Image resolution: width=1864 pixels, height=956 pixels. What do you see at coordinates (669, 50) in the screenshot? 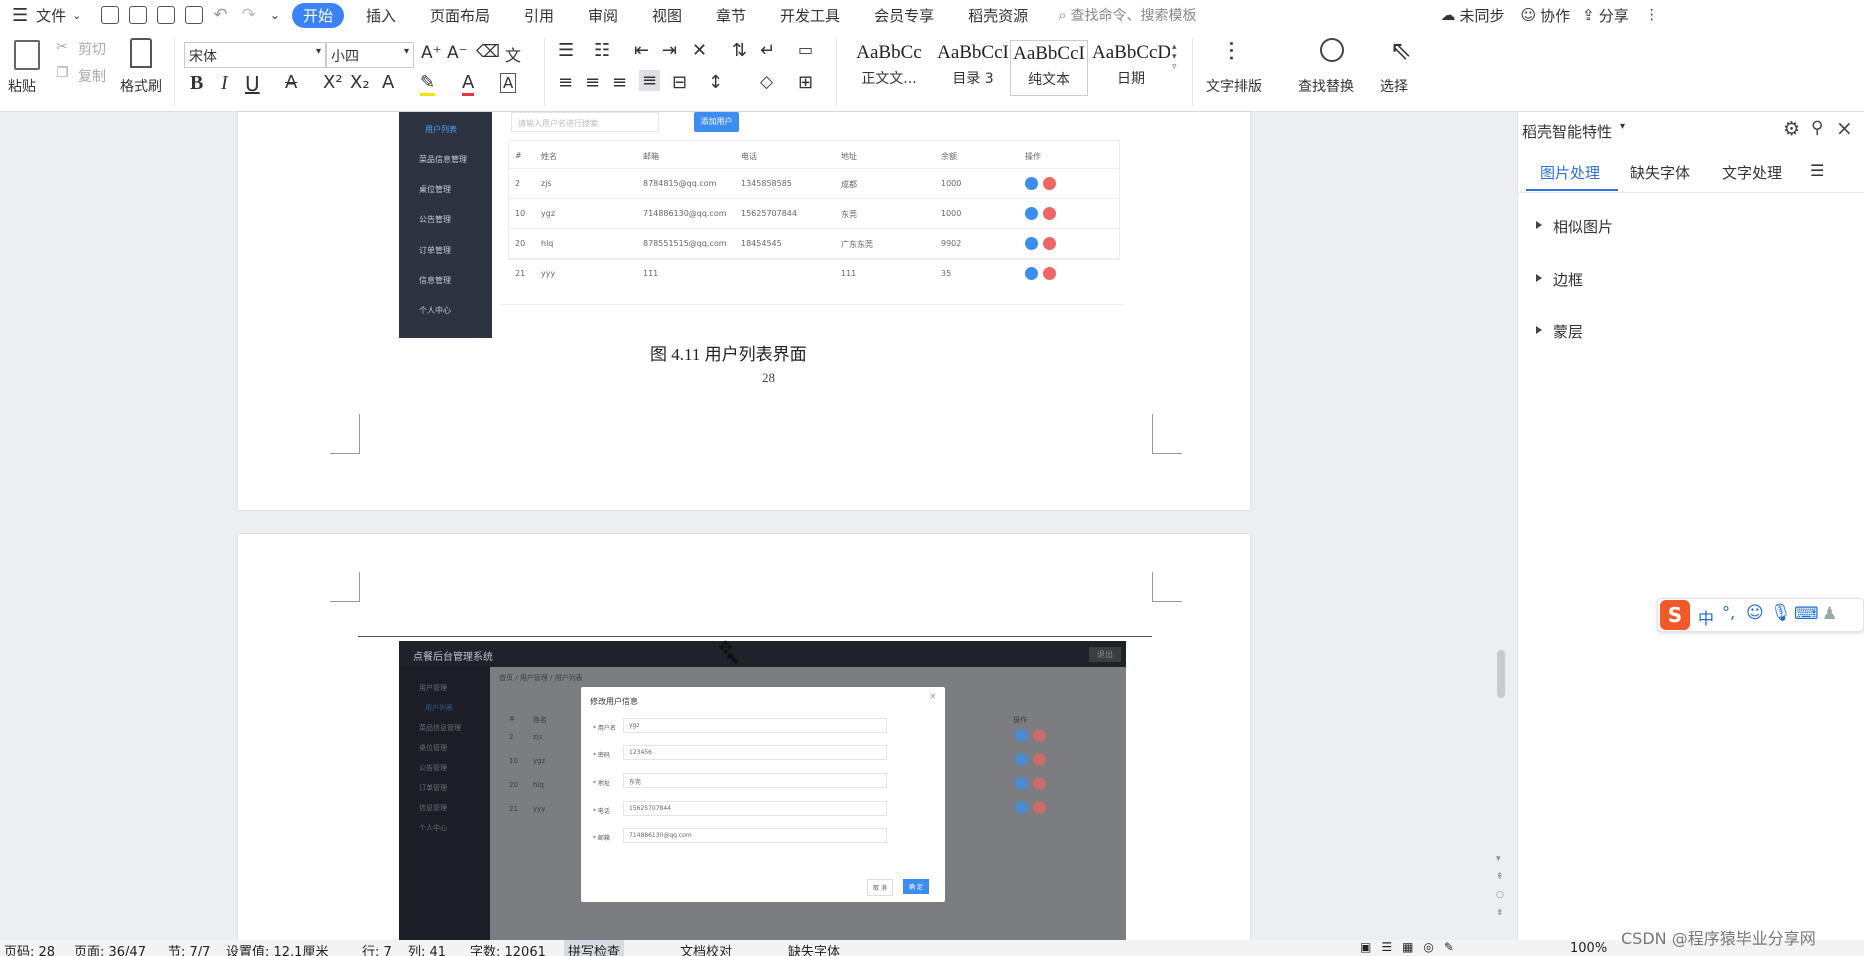
I see `increase-indent-icon: ⇥` at bounding box center [669, 50].